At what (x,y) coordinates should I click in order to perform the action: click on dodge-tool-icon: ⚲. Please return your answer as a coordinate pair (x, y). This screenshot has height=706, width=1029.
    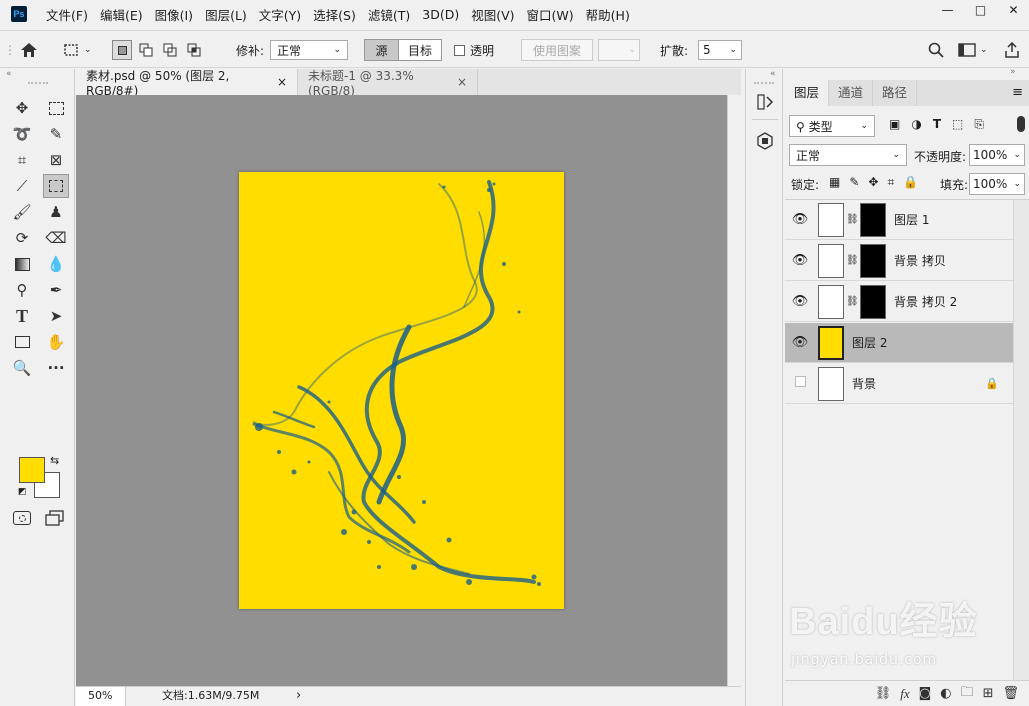
    Looking at the image, I should click on (22, 290).